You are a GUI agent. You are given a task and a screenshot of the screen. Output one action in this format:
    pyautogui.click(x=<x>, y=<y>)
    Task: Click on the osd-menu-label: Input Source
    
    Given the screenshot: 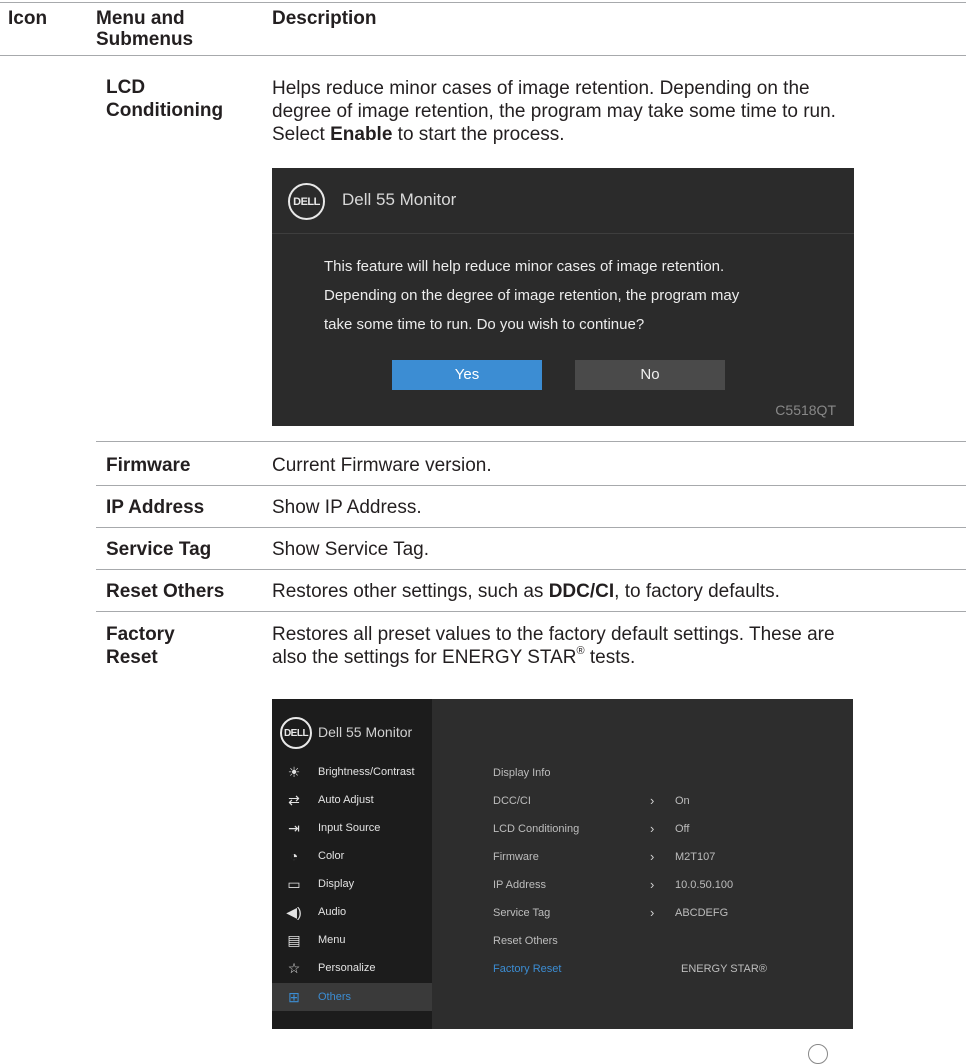 What is the action you would take?
    pyautogui.click(x=349, y=828)
    